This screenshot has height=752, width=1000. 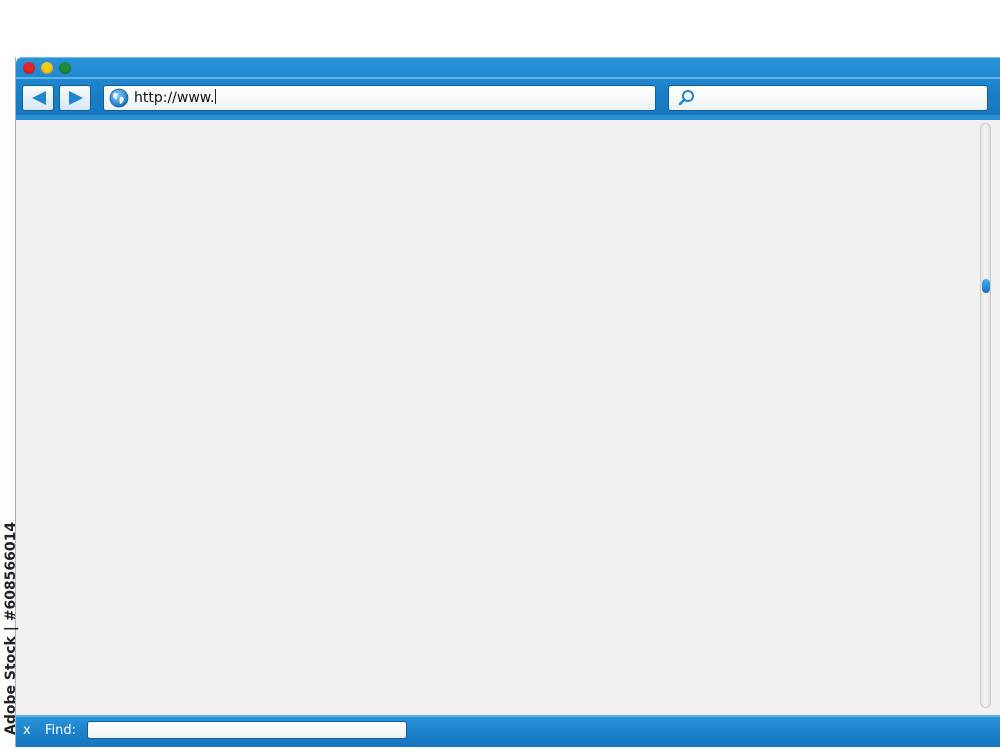 I want to click on search-icon, so click(x=686, y=98).